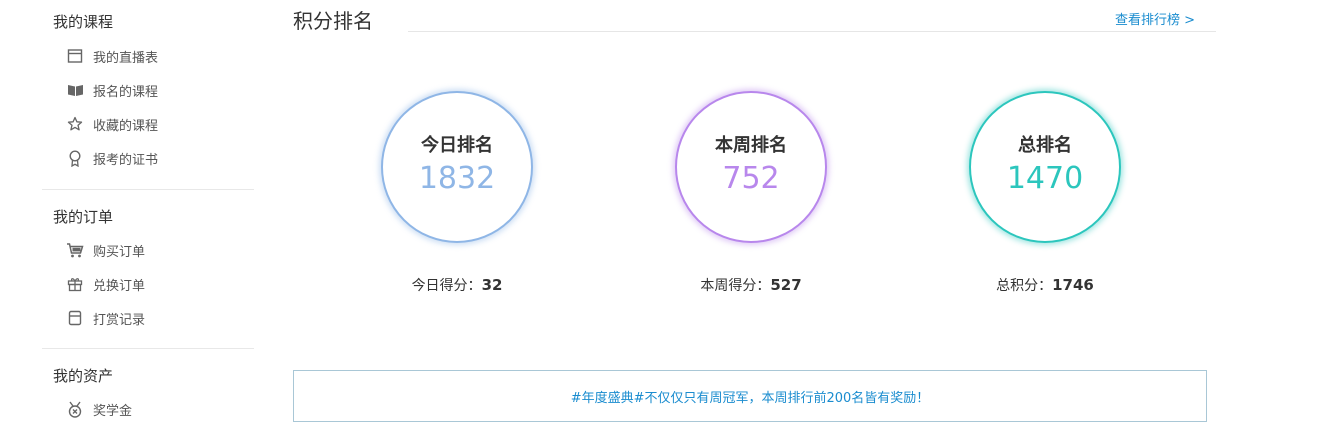 The width and height of the screenshot is (1328, 433). Describe the element at coordinates (148, 318) in the screenshot. I see `sidebar-item-reward-records: 打赏记录` at that location.